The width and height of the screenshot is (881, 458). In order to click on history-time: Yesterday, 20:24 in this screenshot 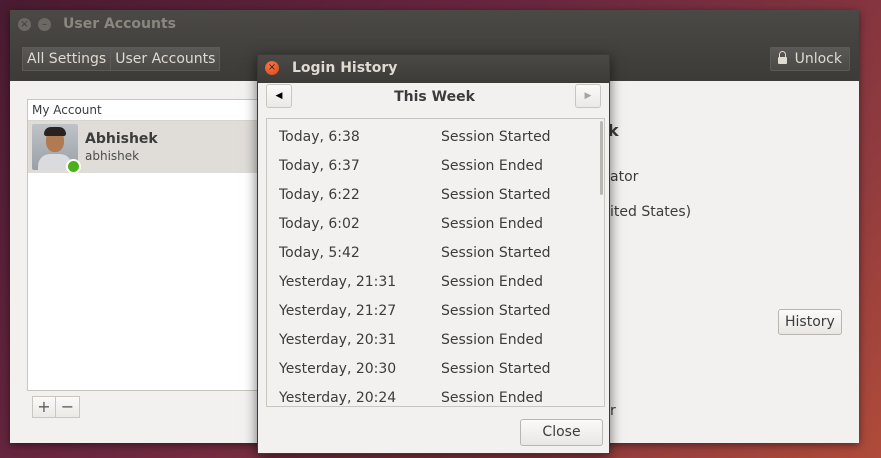, I will do `click(338, 398)`.